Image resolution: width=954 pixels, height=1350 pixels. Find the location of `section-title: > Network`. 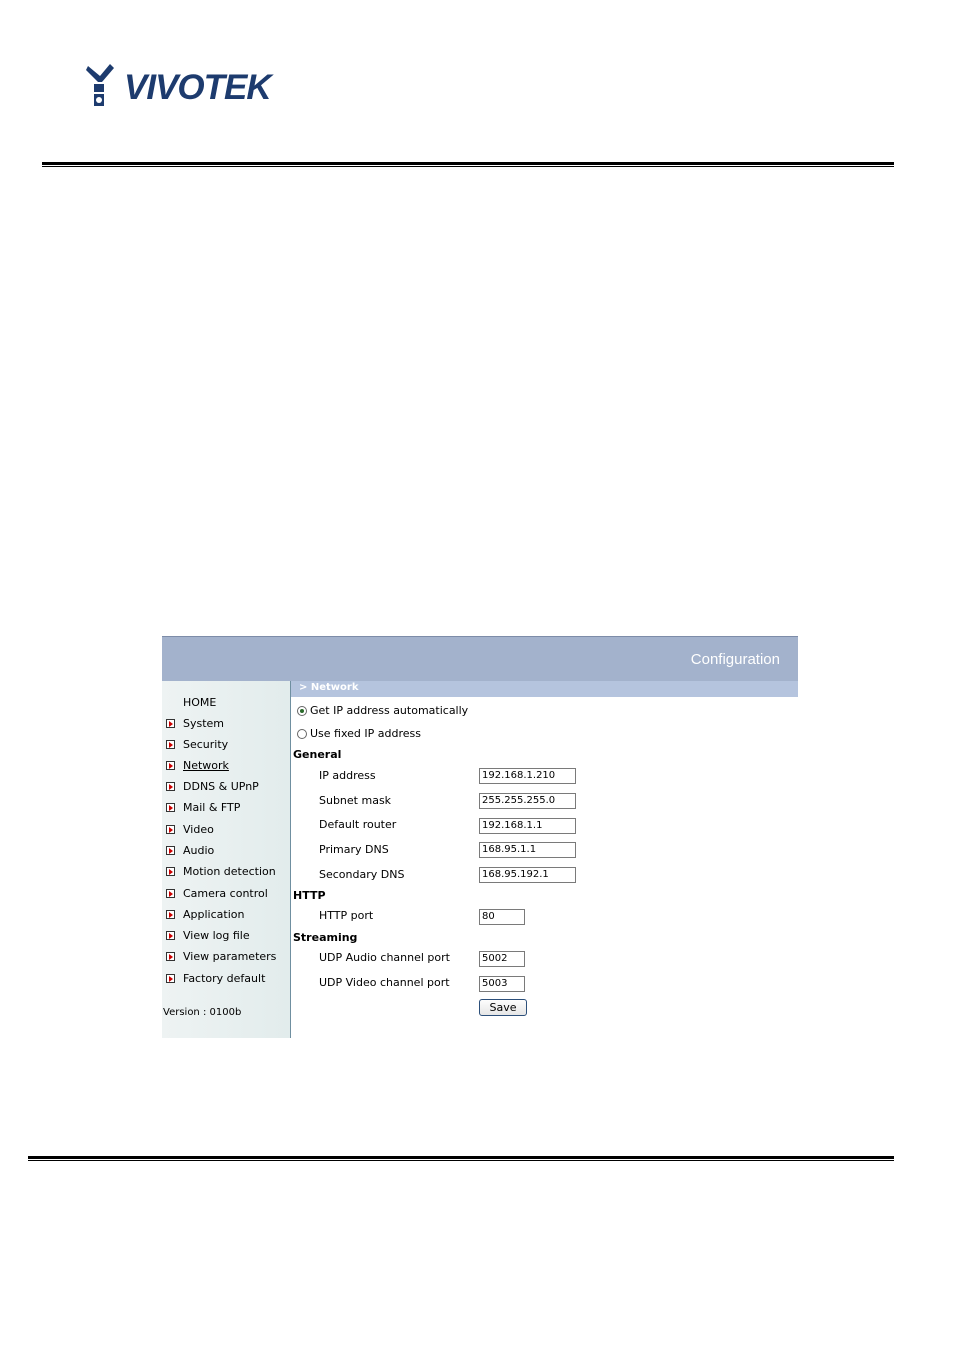

section-title: > Network is located at coordinates (329, 687).